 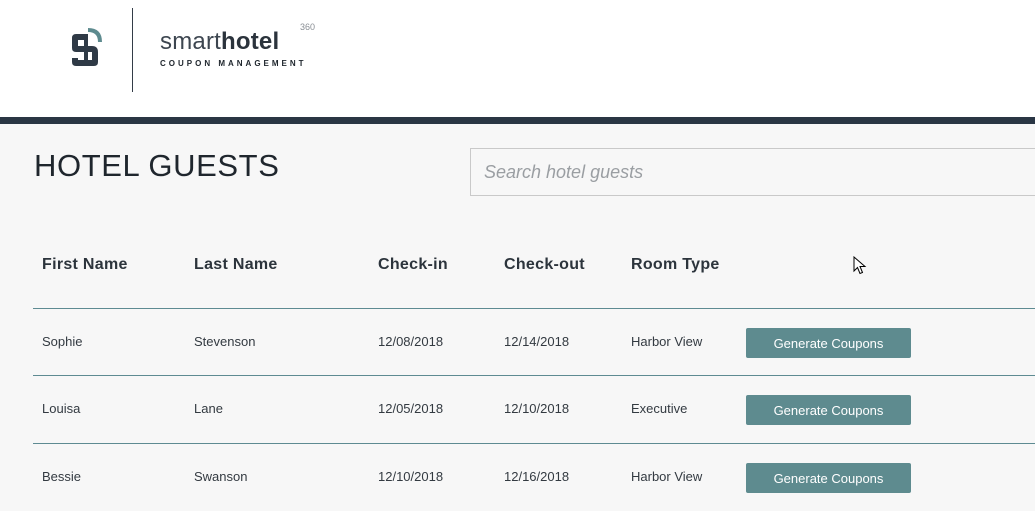 What do you see at coordinates (132, 50) in the screenshot?
I see `logo-divider` at bounding box center [132, 50].